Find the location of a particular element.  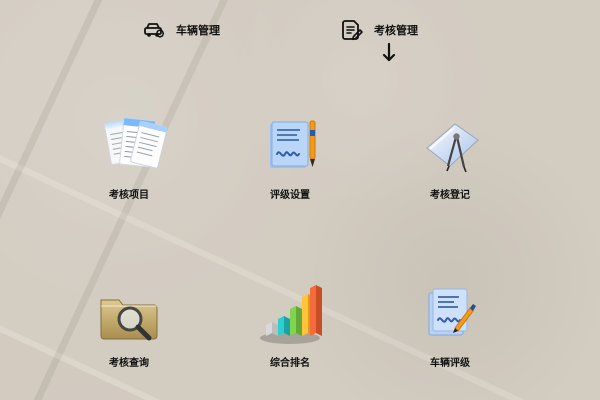

assessment-project-tile: 考核项目 is located at coordinates (129, 167).